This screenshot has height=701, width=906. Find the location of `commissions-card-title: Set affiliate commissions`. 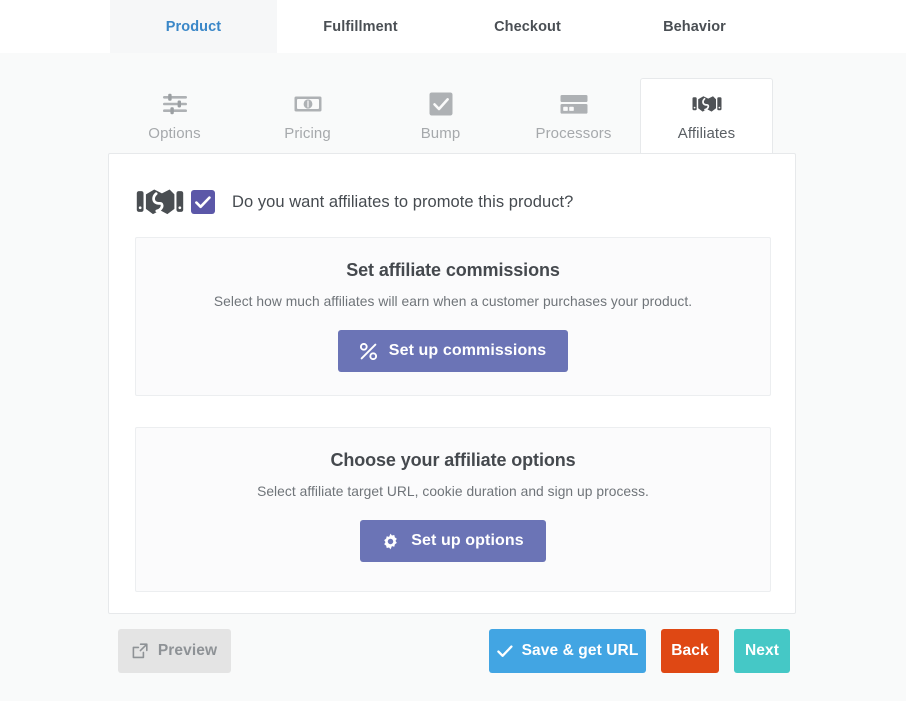

commissions-card-title: Set affiliate commissions is located at coordinates (453, 270).